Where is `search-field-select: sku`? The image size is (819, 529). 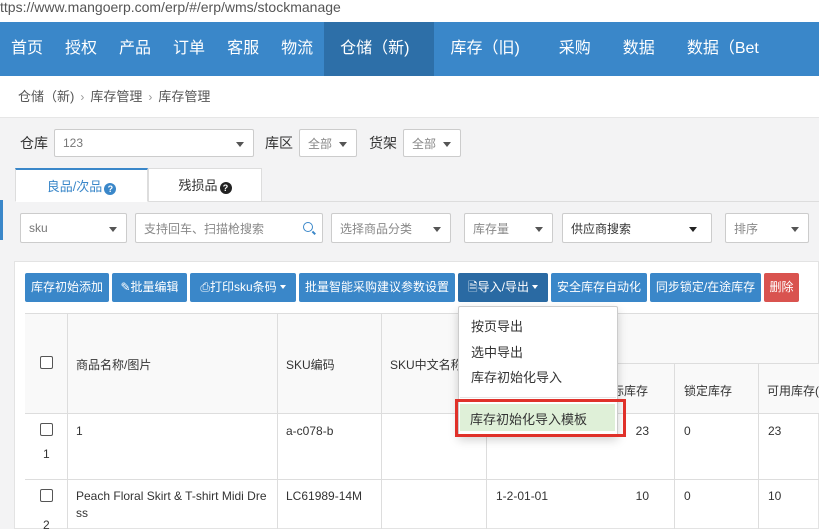
search-field-select: sku is located at coordinates (73, 228).